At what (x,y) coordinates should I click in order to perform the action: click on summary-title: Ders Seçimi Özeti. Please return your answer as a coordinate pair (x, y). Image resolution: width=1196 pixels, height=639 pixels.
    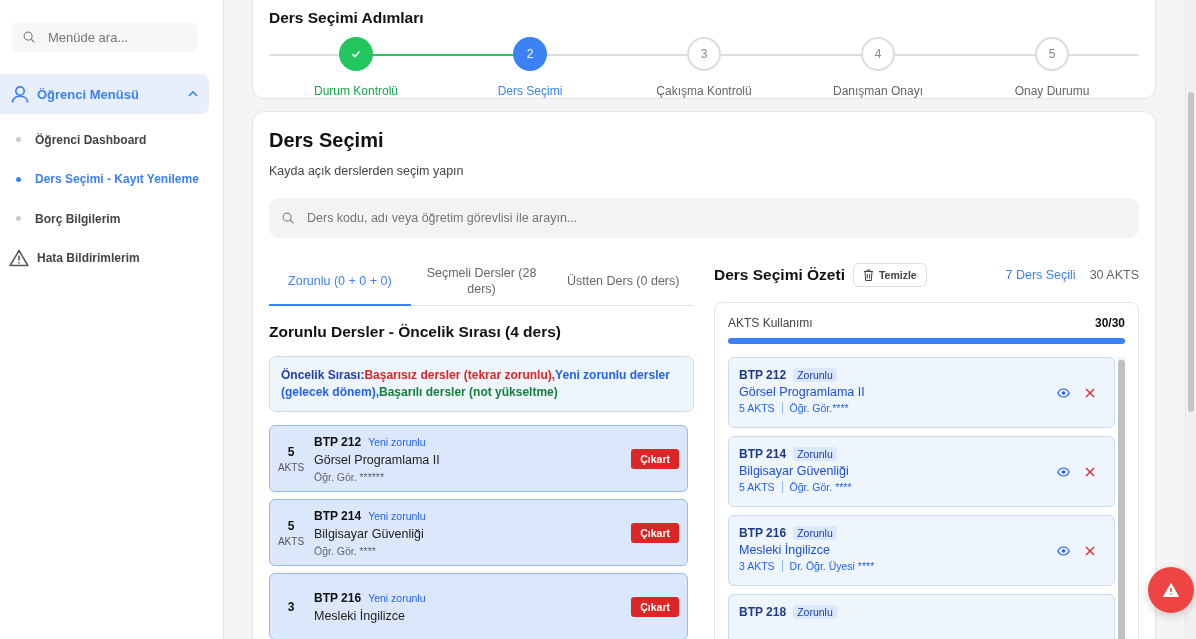
    Looking at the image, I should click on (779, 275).